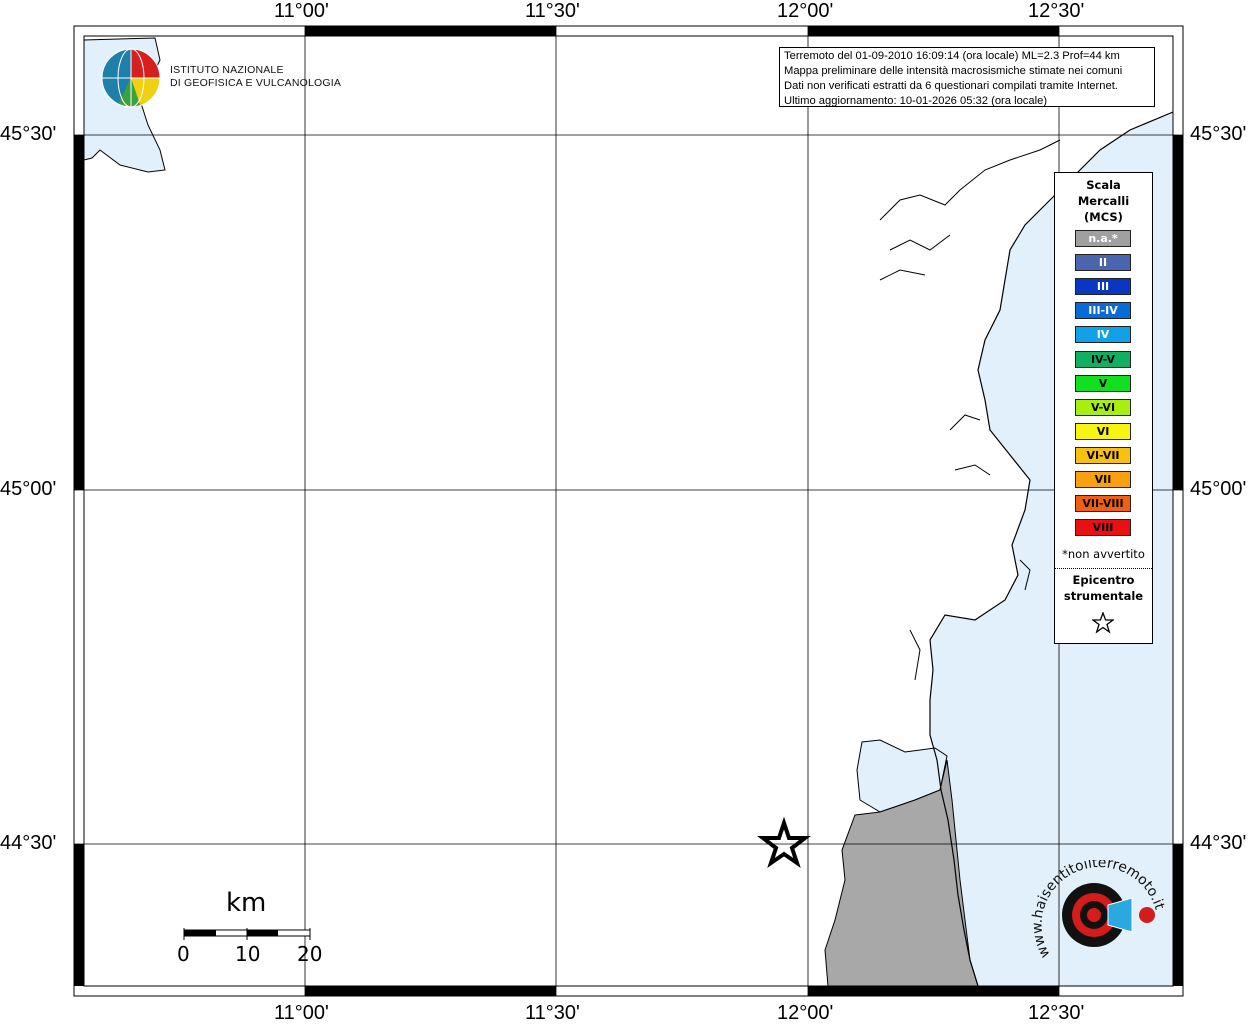 Image resolution: width=1256 pixels, height=1025 pixels. I want to click on haisentito-logo-text: www.haisentitoilterremoto.it, so click(1098, 910).